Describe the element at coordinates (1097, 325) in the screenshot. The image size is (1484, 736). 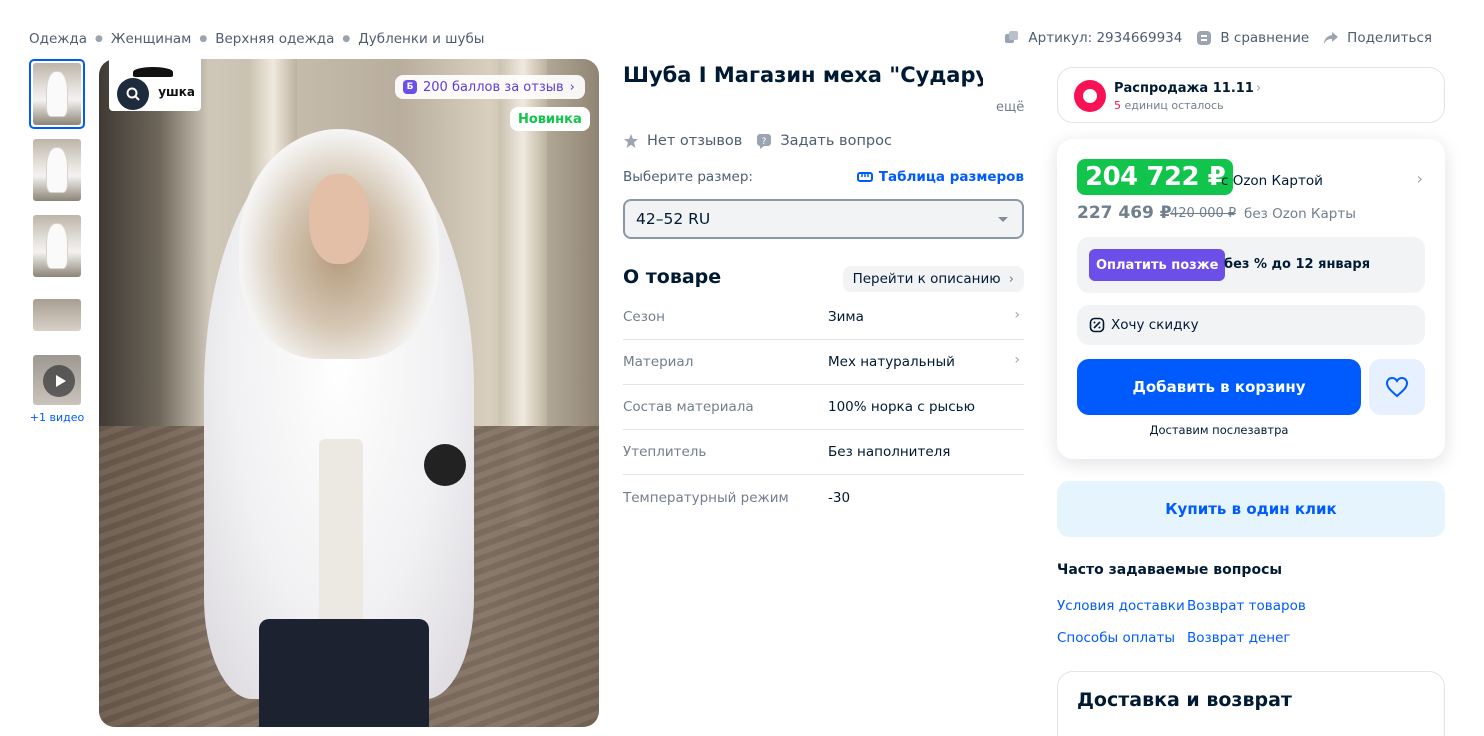
I see `discount-icon` at that location.